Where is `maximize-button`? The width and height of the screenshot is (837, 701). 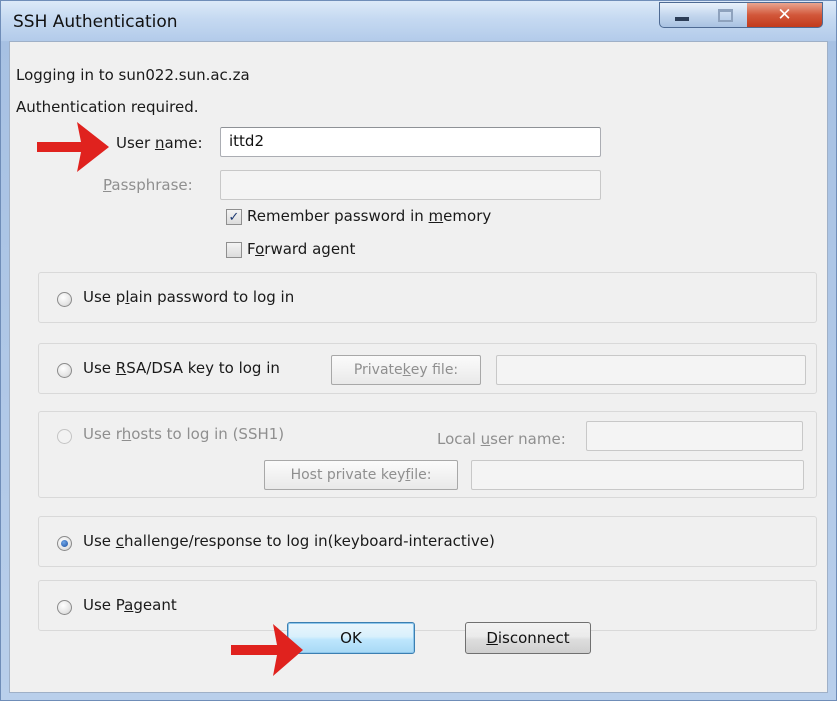 maximize-button is located at coordinates (726, 15).